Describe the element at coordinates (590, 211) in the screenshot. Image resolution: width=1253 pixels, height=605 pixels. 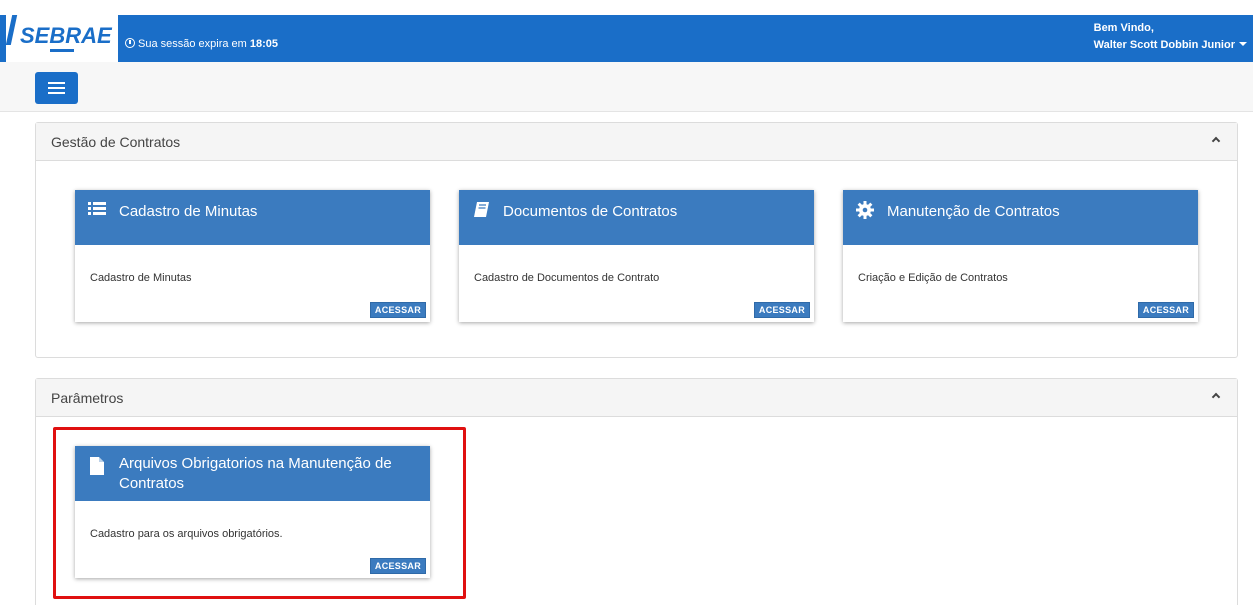
I see `card-title: Documentos de Contratos` at that location.